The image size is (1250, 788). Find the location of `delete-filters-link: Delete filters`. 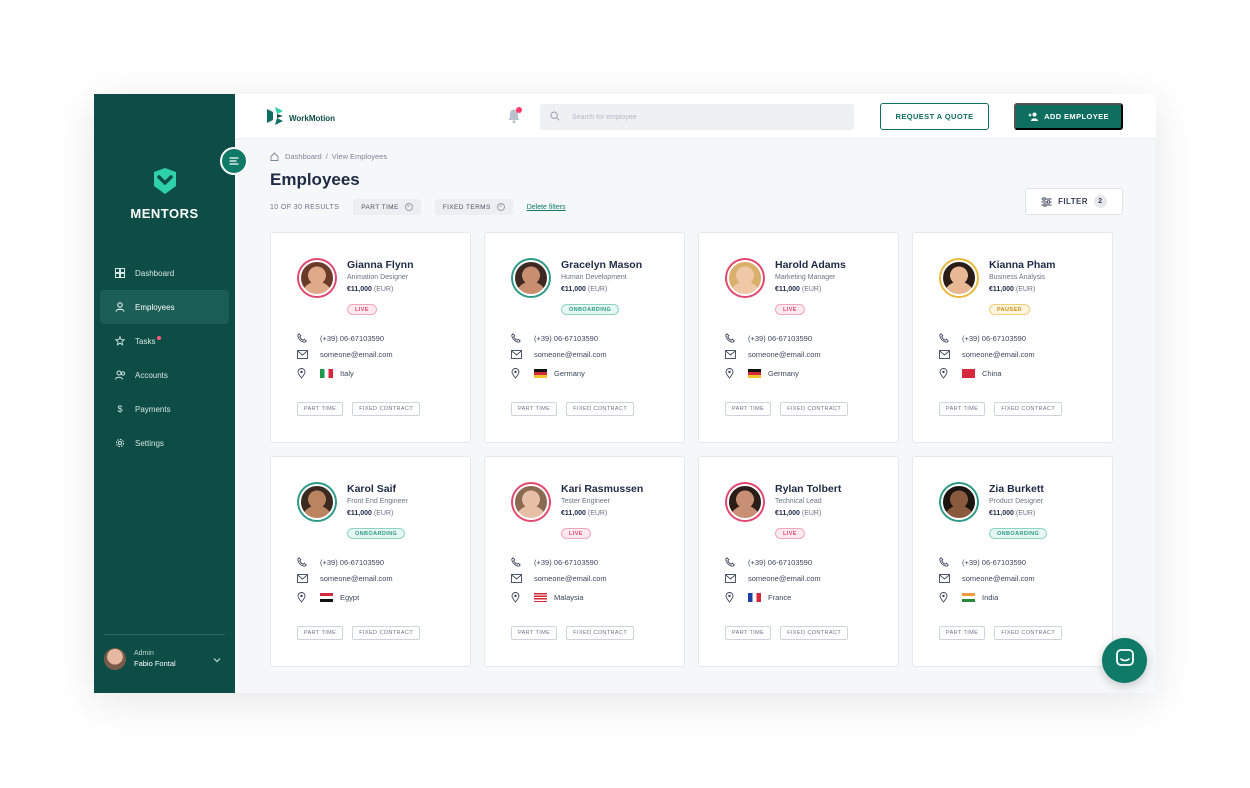

delete-filters-link: Delete filters is located at coordinates (546, 207).